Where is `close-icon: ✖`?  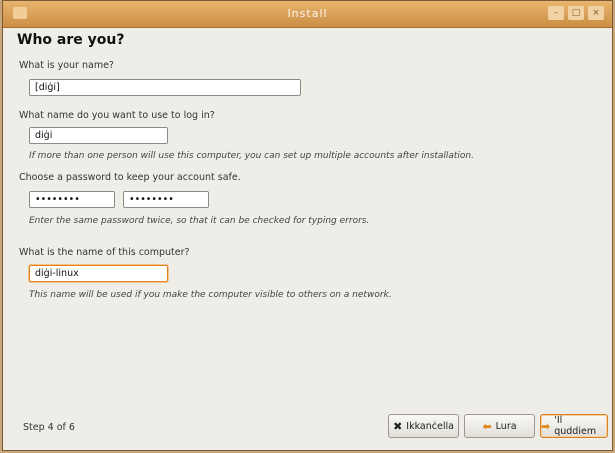 close-icon: ✖ is located at coordinates (398, 426).